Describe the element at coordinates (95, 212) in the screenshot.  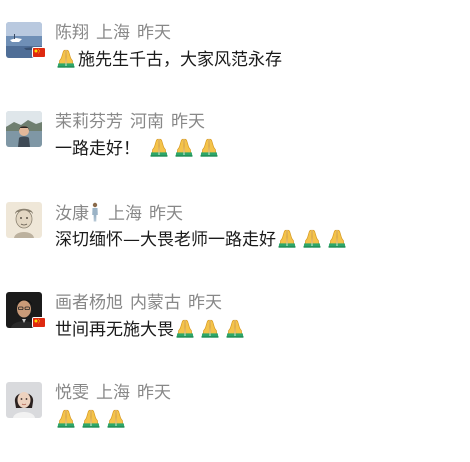
I see `standing-person-icon` at that location.